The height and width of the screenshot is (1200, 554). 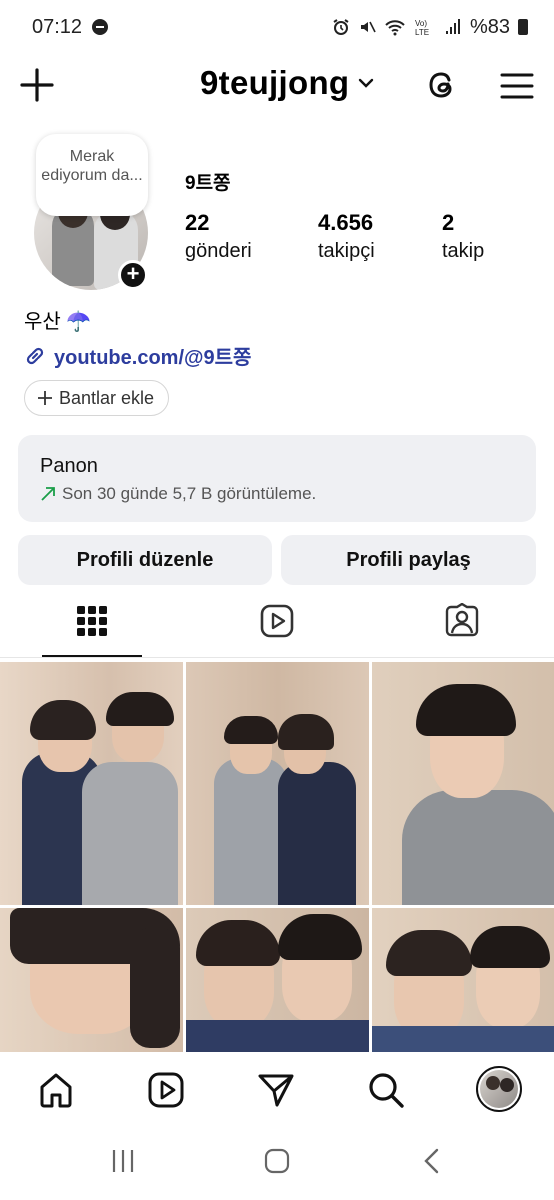 What do you see at coordinates (107, 397) in the screenshot?
I see `add-banners-label: Bantlar ekle` at bounding box center [107, 397].